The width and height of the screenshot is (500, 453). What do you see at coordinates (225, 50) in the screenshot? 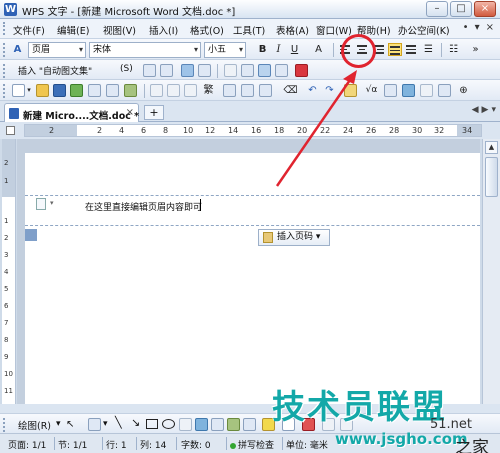
I see `font-size-select: 小五 ▾` at bounding box center [225, 50].